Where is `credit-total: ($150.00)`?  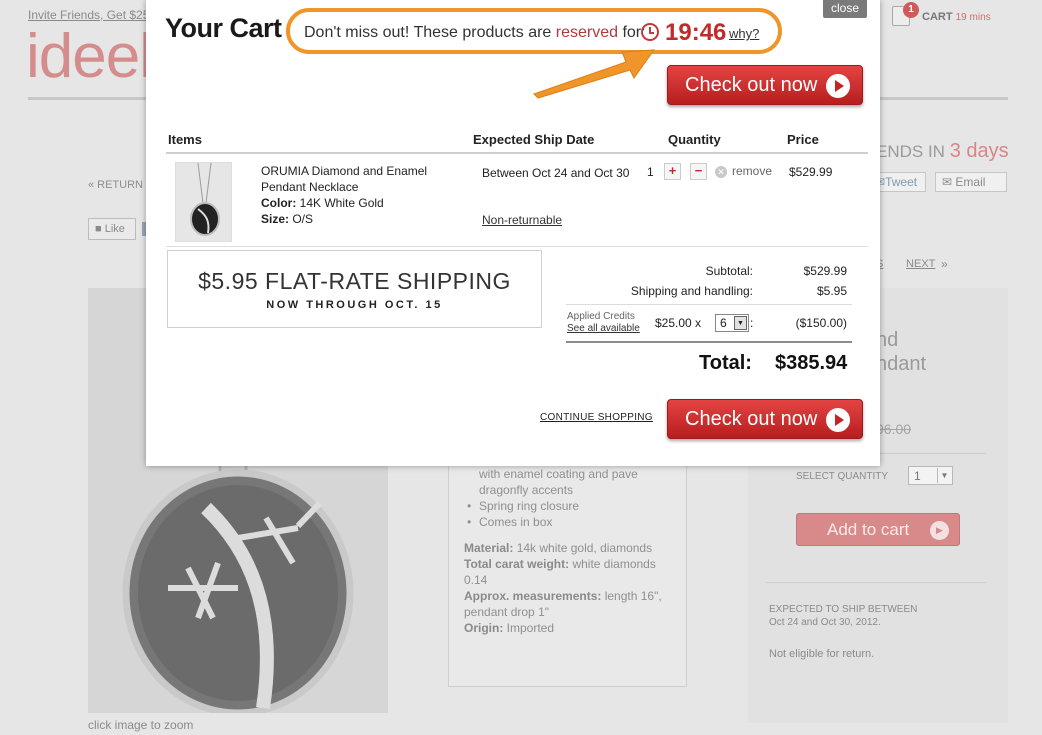
credit-total: ($150.00) is located at coordinates (821, 323).